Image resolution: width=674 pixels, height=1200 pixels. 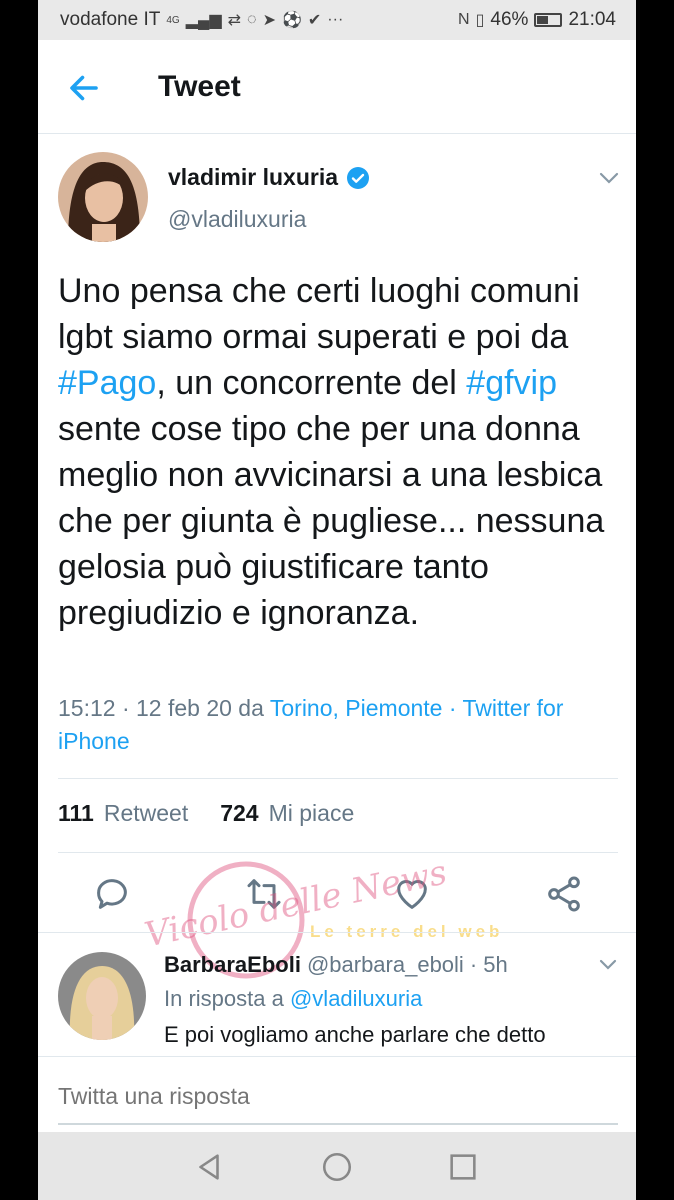 I want to click on retweet-label: Retweet, so click(x=146, y=813).